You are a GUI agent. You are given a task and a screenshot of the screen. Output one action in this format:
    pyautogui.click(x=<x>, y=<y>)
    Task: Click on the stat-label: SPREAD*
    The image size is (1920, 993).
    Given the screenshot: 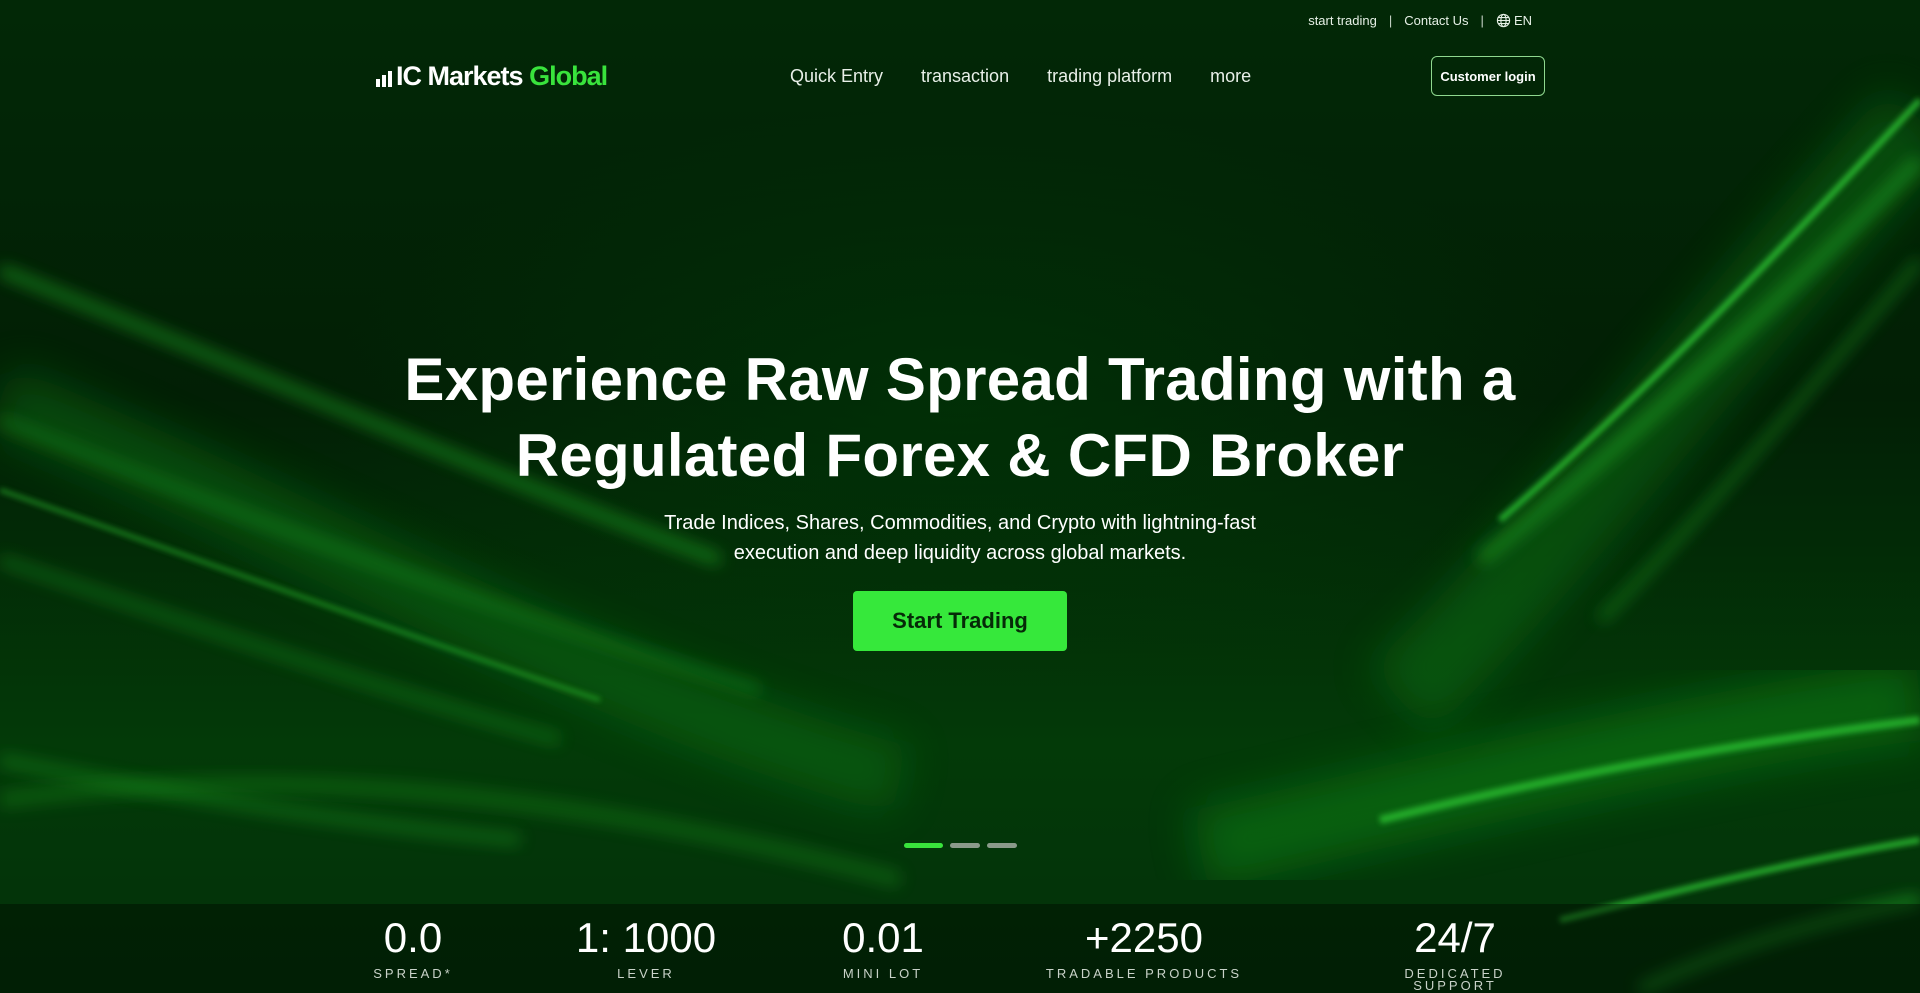 What is the action you would take?
    pyautogui.click(x=413, y=973)
    